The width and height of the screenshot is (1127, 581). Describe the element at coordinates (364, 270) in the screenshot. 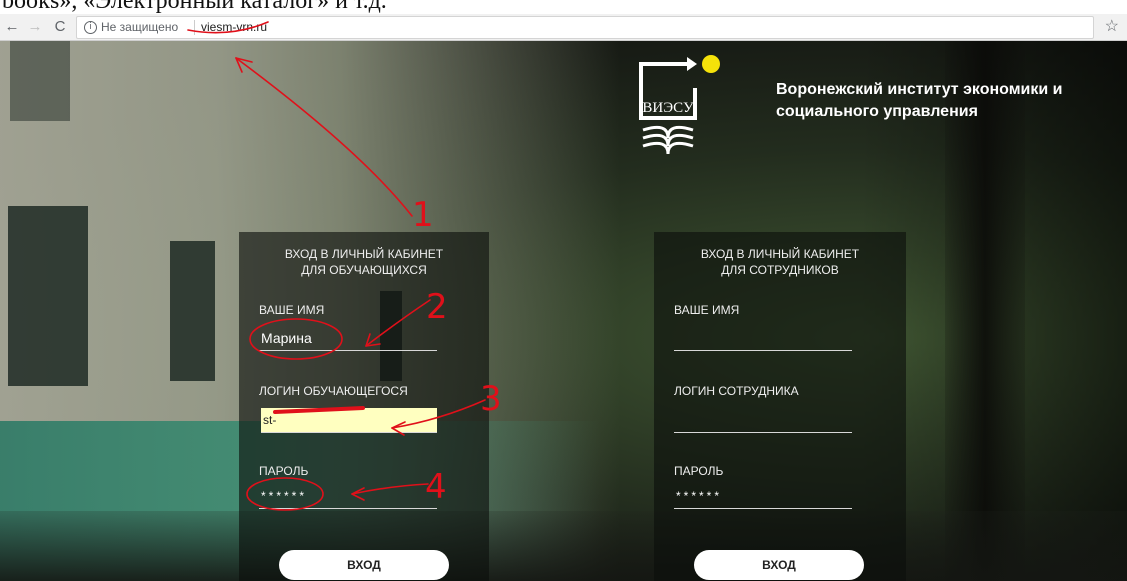

I see `panel-title-line2: ДЛЯ ОБУЧАЮЩИХСЯ` at that location.